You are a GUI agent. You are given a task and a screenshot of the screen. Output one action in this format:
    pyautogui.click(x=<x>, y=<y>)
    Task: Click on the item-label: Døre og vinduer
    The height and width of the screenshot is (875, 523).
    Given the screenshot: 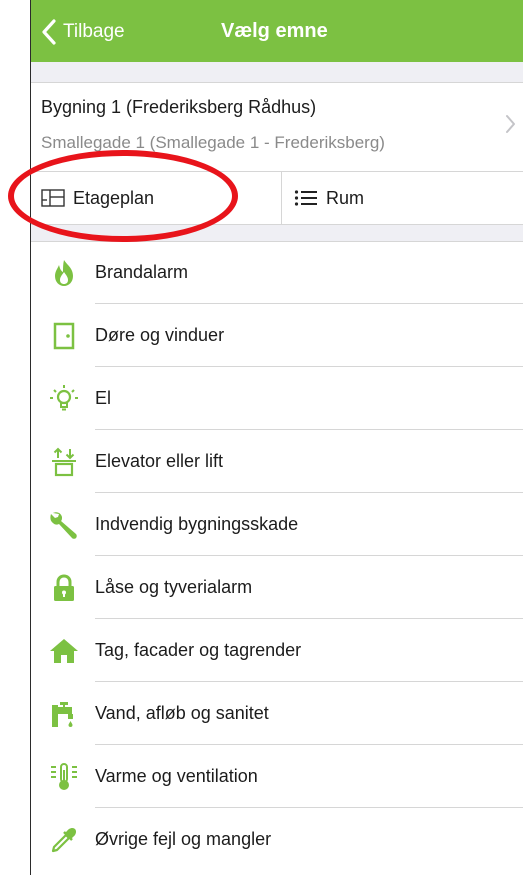 What is the action you would take?
    pyautogui.click(x=160, y=335)
    